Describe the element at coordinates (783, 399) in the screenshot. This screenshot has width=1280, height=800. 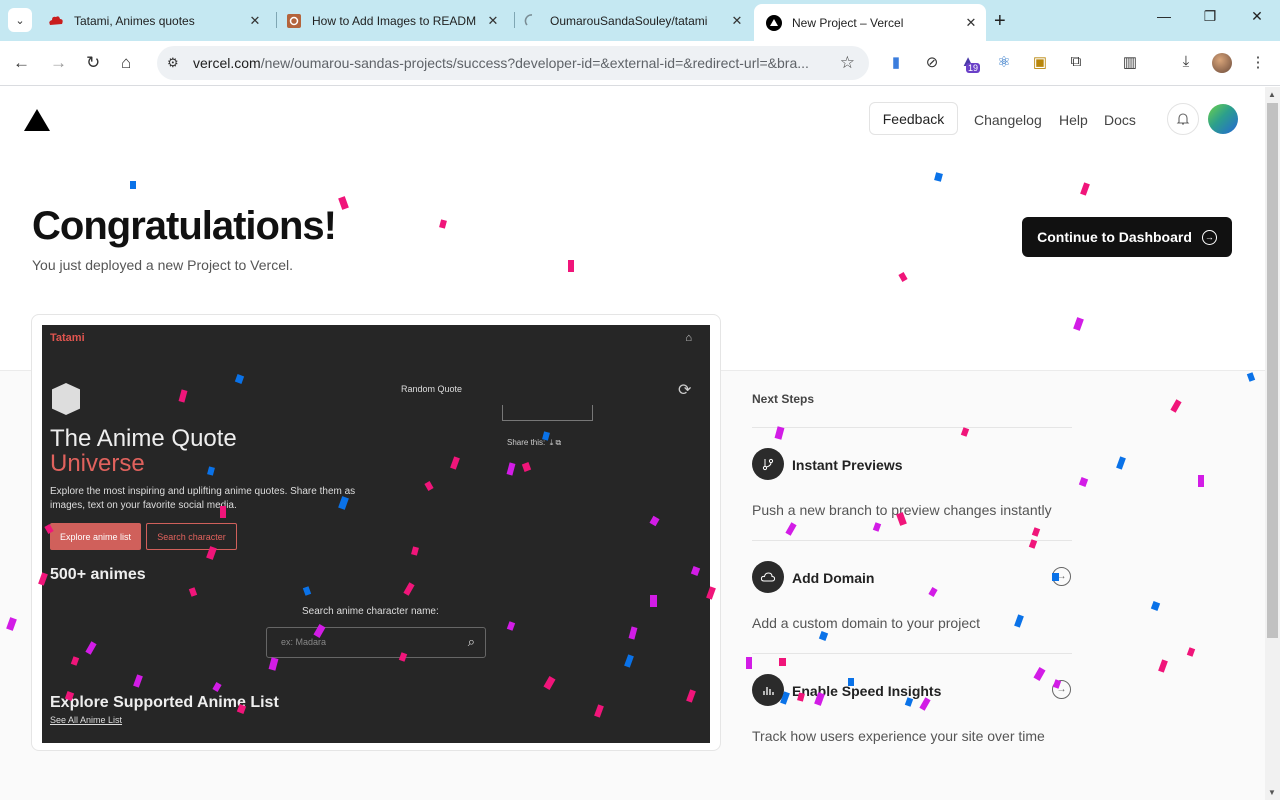
I see `next-steps-title: Next Steps` at that location.